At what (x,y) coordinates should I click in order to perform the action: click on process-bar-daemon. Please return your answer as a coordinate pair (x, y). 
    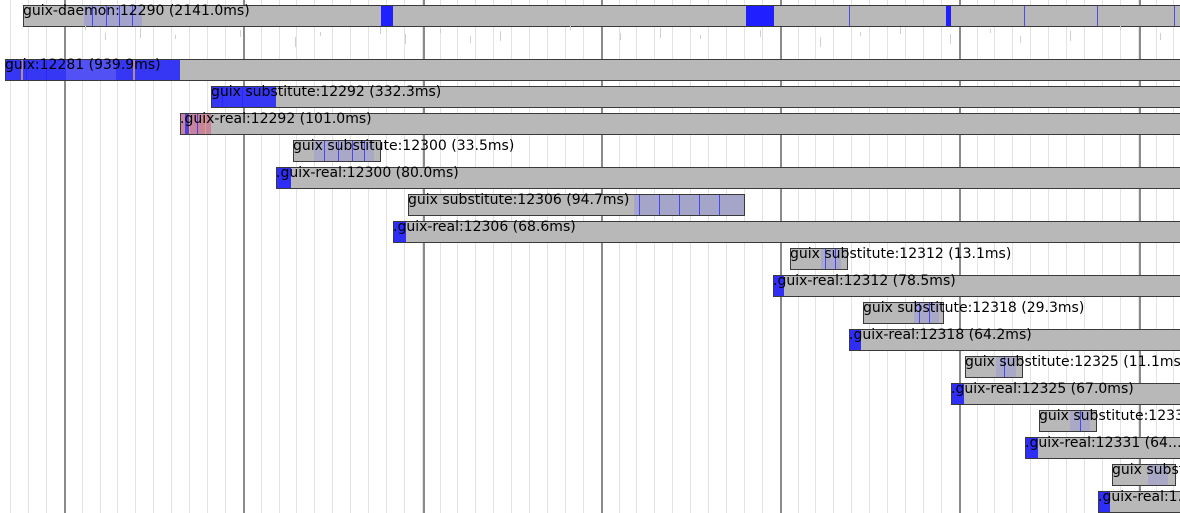
    Looking at the image, I should click on (601, 16).